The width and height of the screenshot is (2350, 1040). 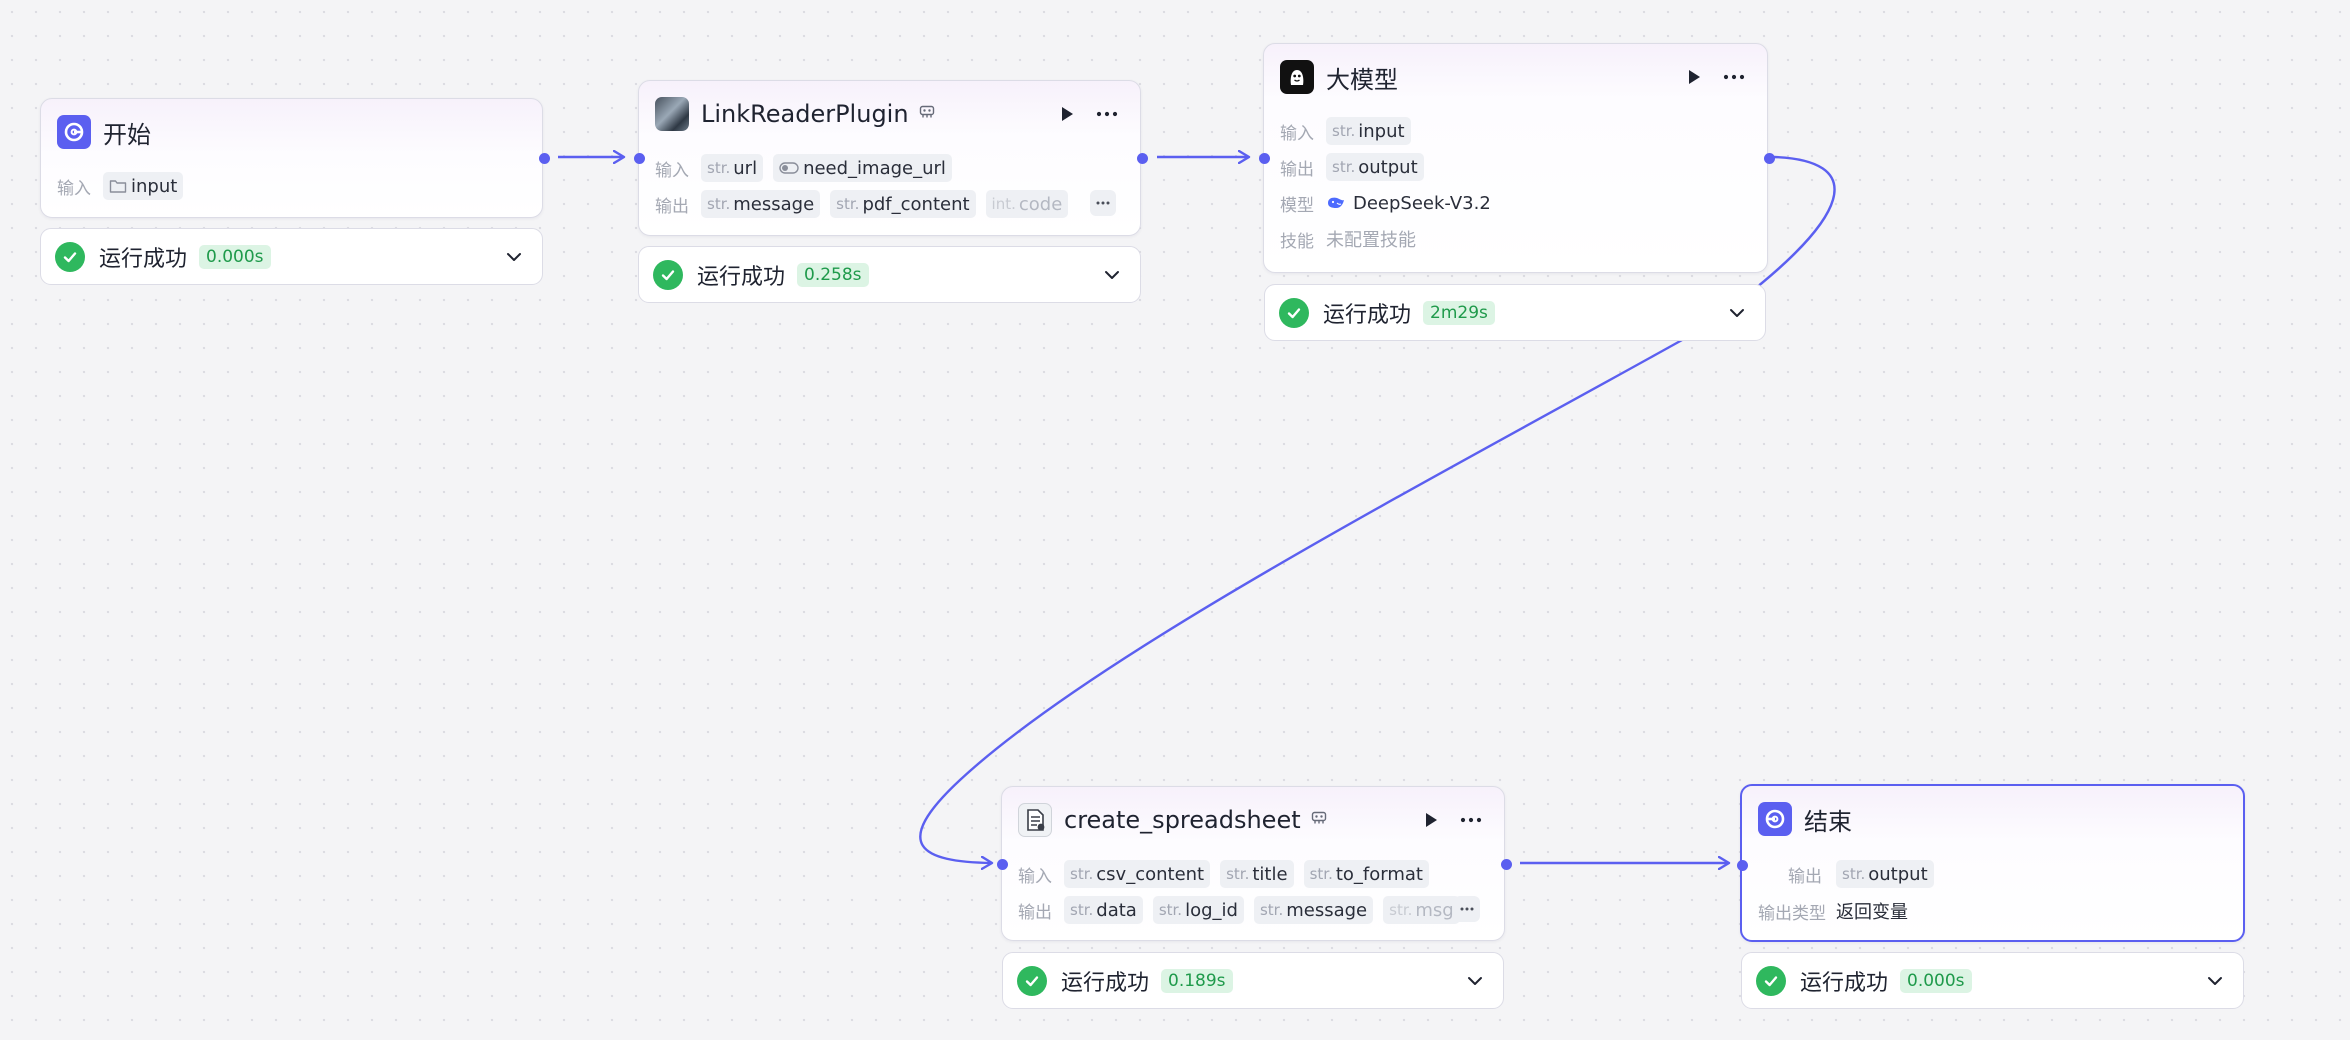 What do you see at coordinates (1872, 912) in the screenshot?
I see `output-type-value: 返回变量` at bounding box center [1872, 912].